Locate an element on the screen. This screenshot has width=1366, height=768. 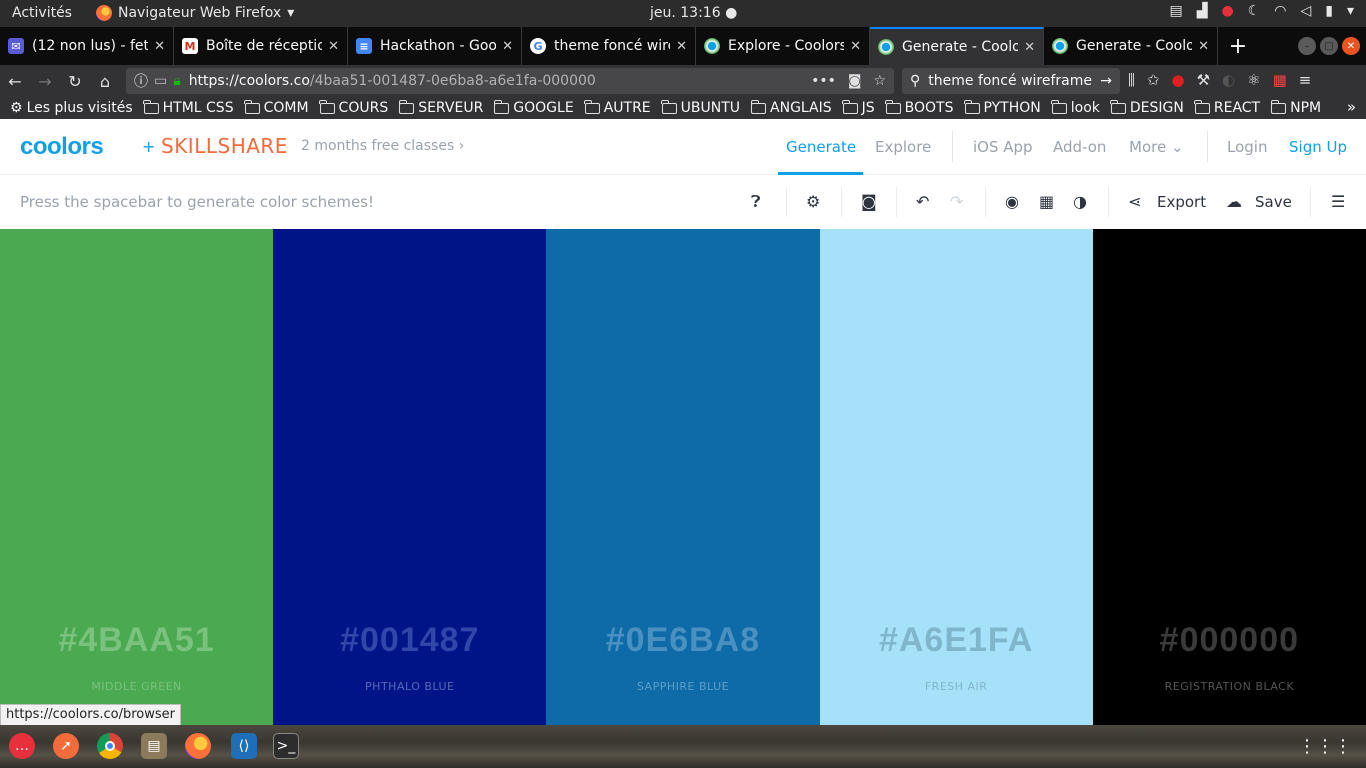
new-tab-button: + is located at coordinates (1238, 46).